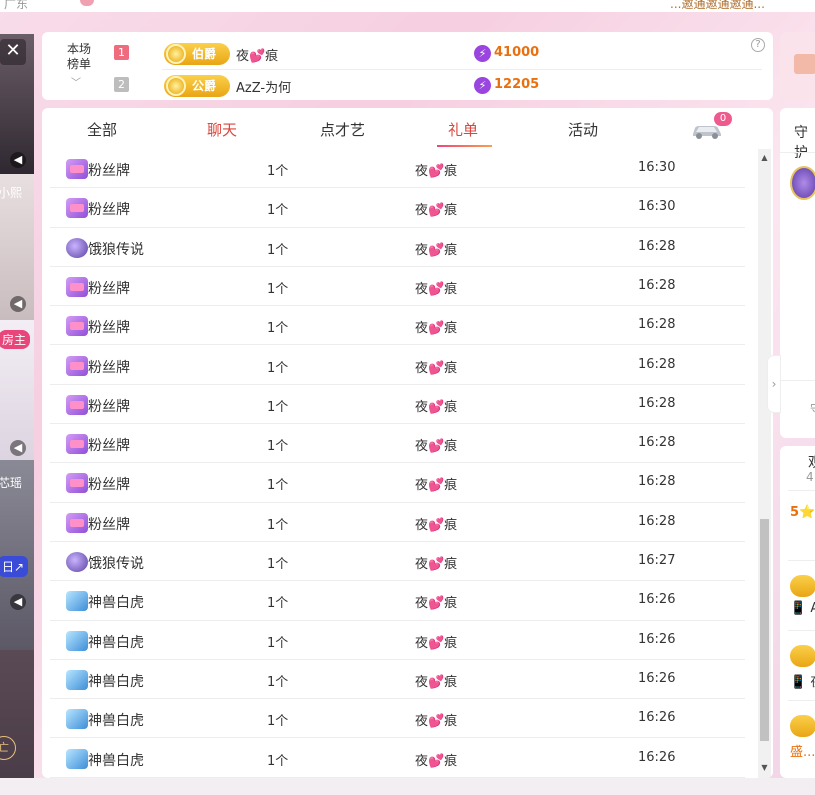 The image size is (815, 795). Describe the element at coordinates (14, 566) in the screenshot. I see `fullscreen-badge: 日↗` at that location.